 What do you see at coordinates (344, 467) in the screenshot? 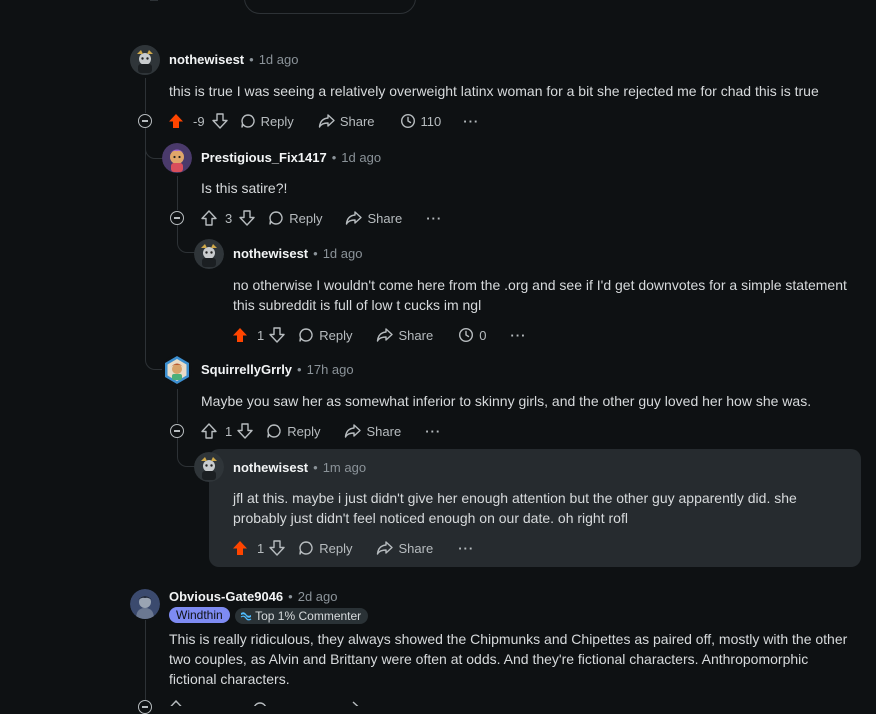
I see `timestamp: 1m ago` at bounding box center [344, 467].